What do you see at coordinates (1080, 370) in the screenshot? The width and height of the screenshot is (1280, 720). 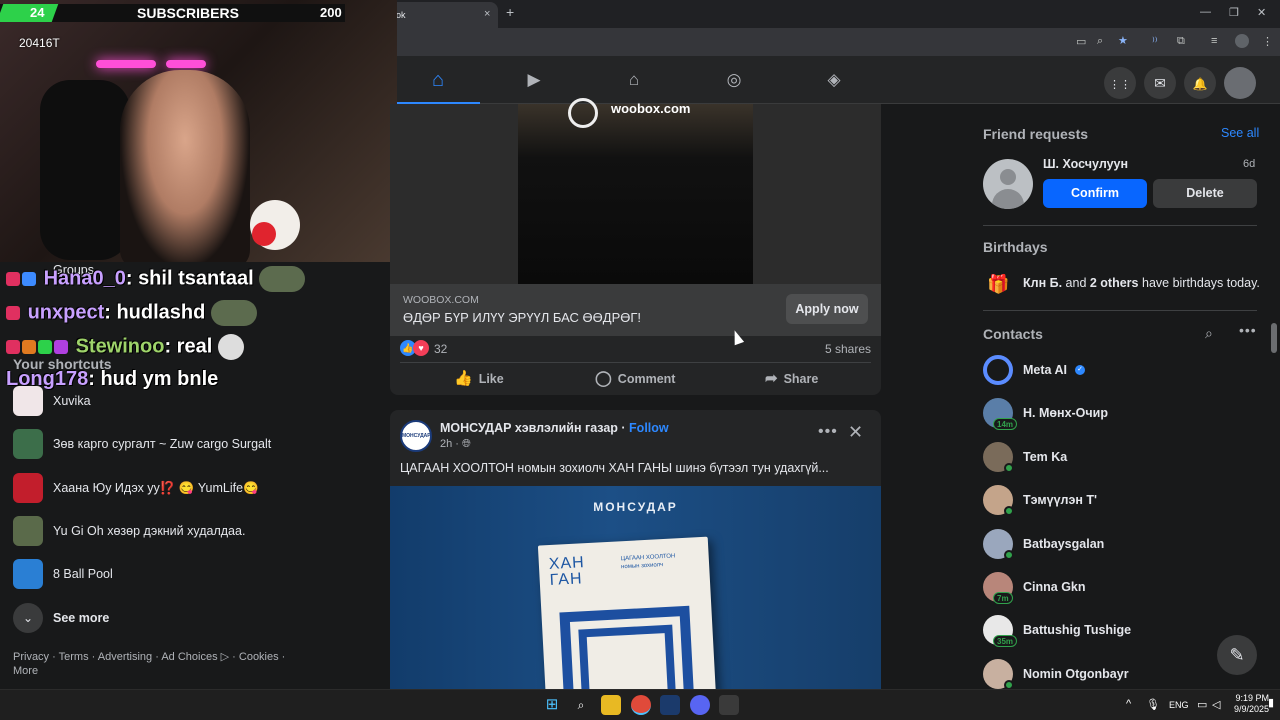 I see `verified-badge-icon: ✓` at bounding box center [1080, 370].